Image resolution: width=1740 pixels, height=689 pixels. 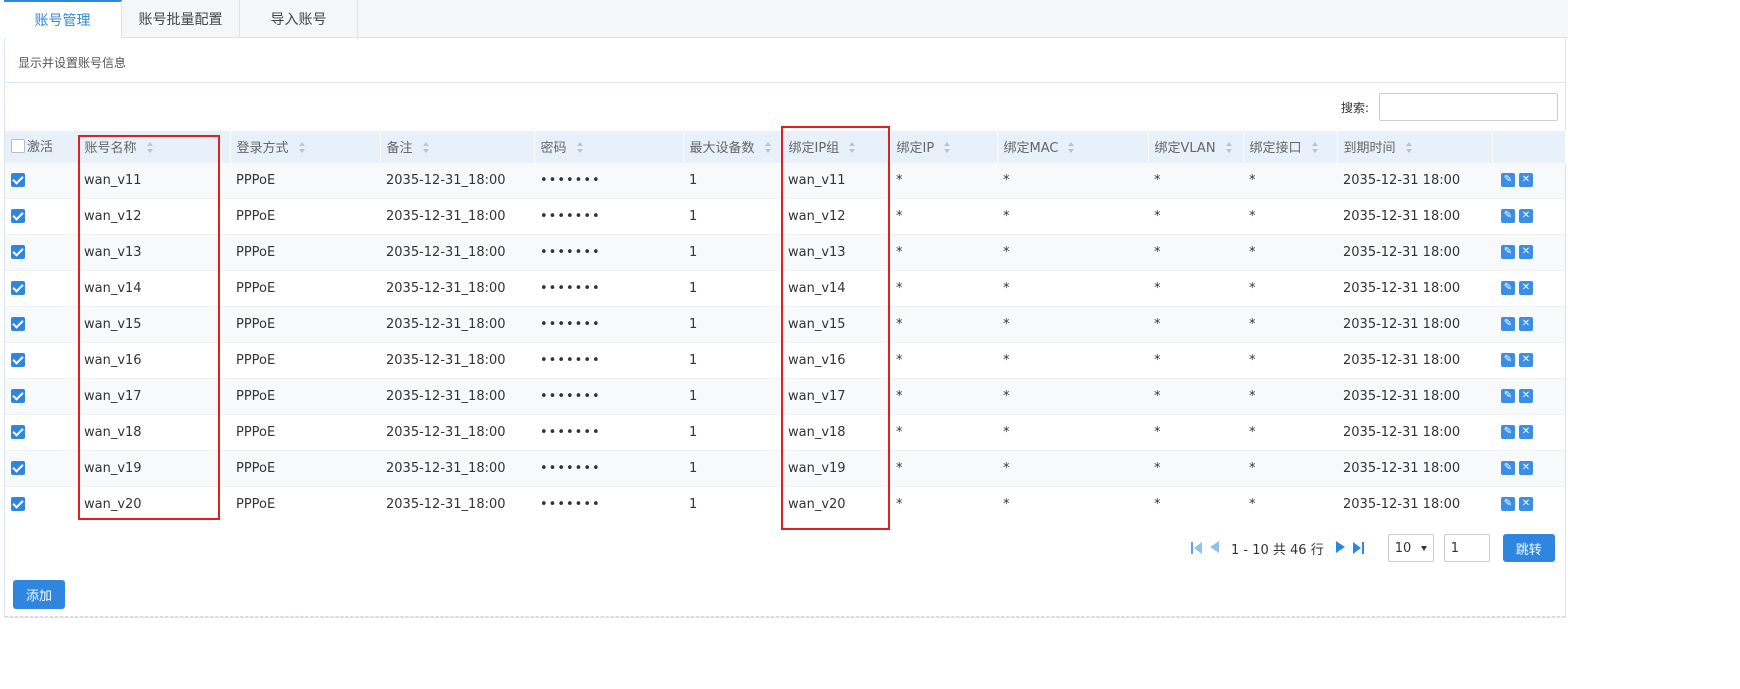 I want to click on add-button: 添加, so click(x=39, y=594).